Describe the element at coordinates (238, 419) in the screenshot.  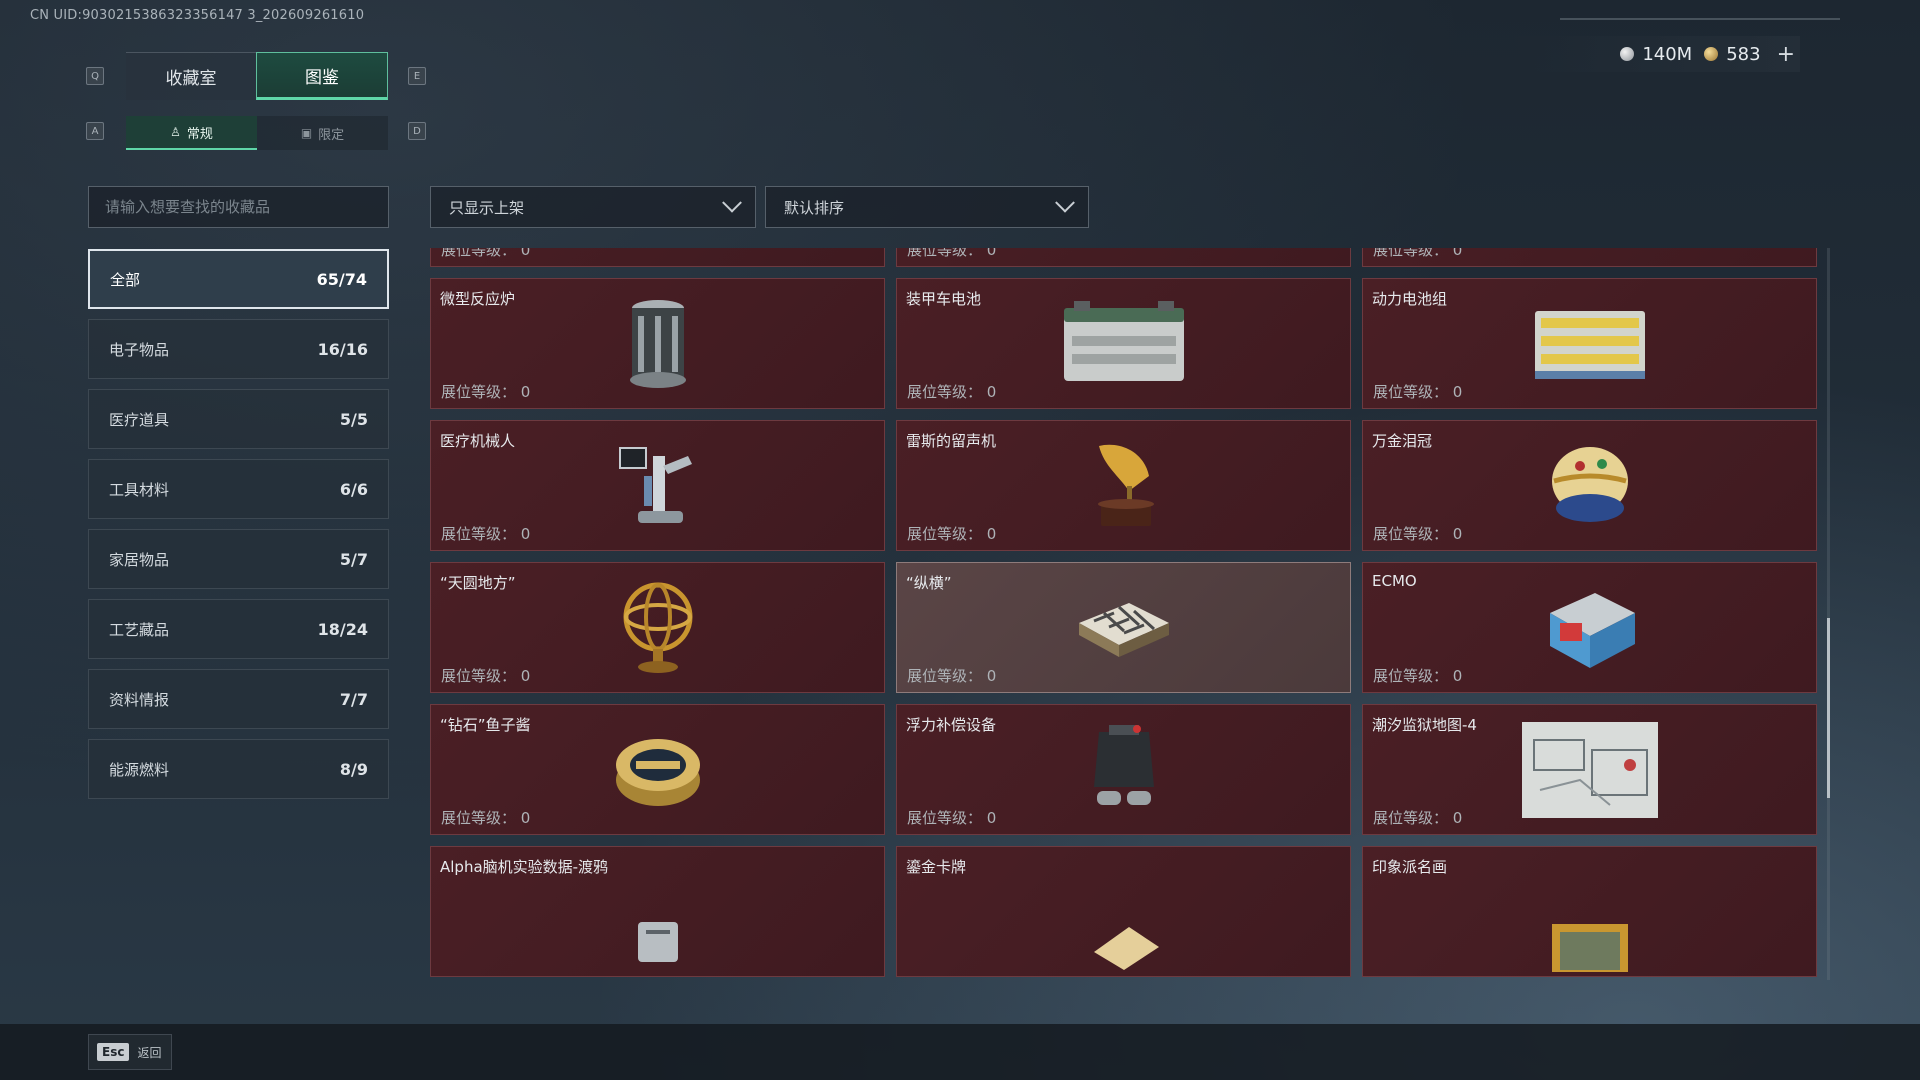
I see `category-medical: 医疗道具 5/5` at that location.